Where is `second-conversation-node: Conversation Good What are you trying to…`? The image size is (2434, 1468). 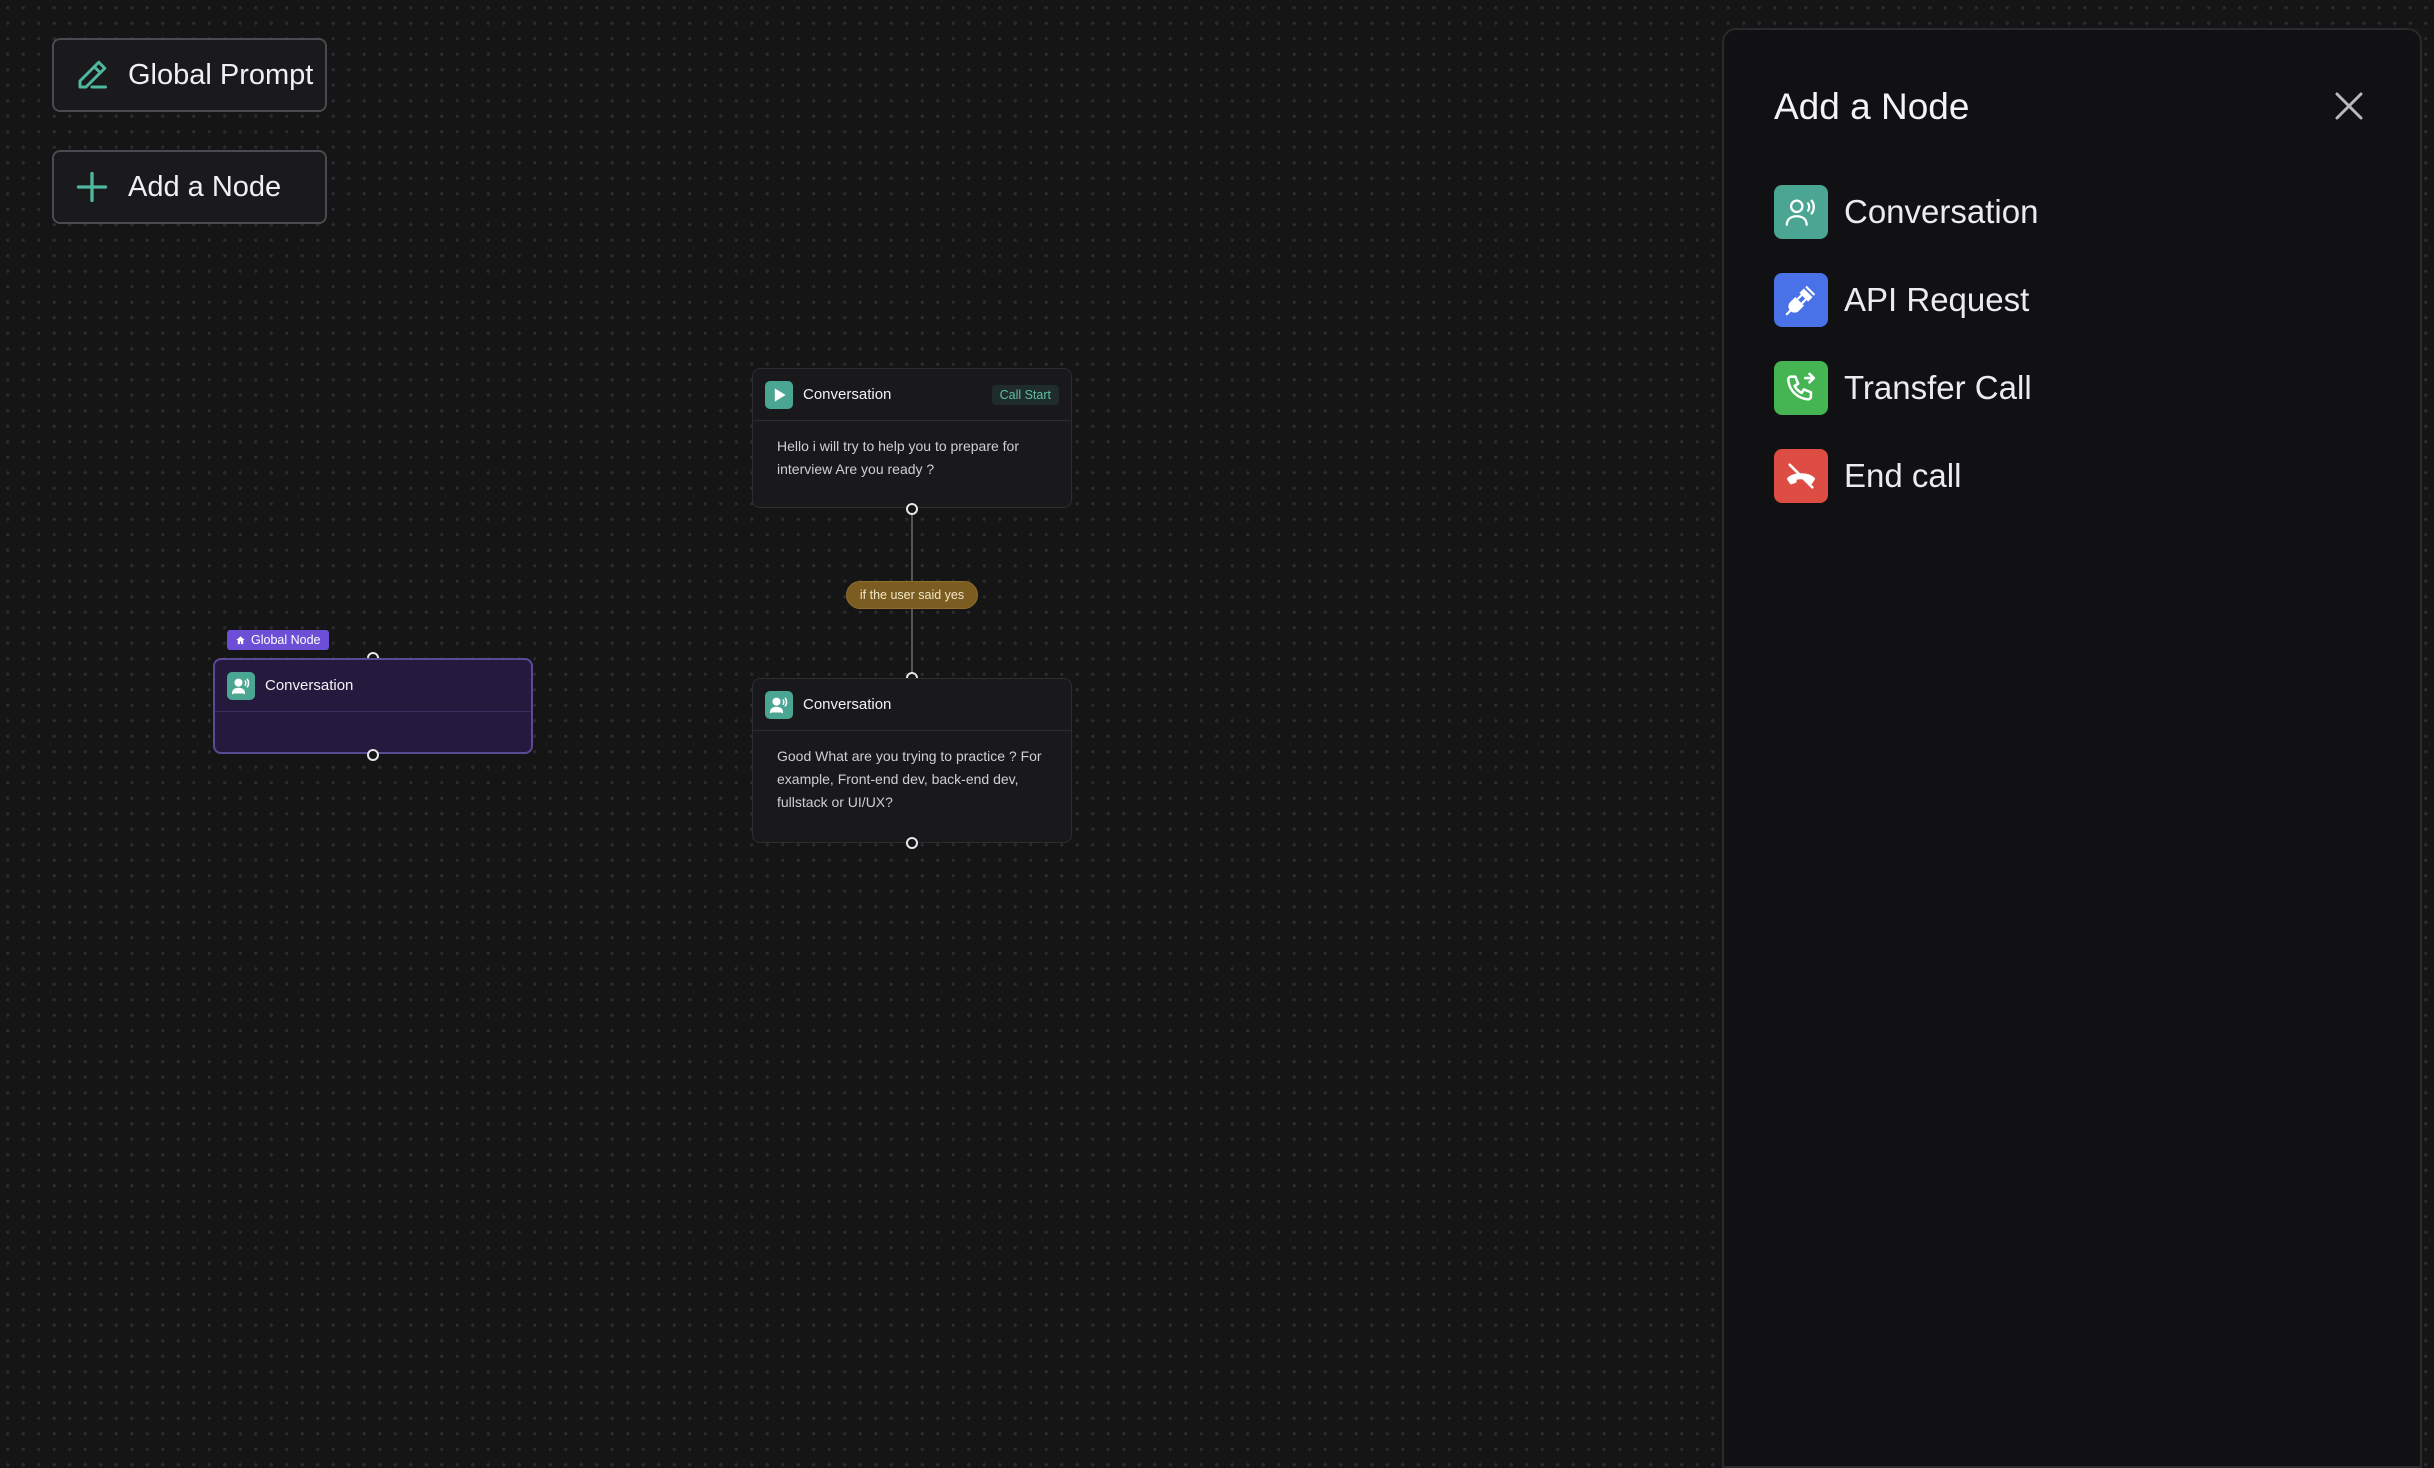
second-conversation-node: Conversation Good What are you trying to… is located at coordinates (912, 760).